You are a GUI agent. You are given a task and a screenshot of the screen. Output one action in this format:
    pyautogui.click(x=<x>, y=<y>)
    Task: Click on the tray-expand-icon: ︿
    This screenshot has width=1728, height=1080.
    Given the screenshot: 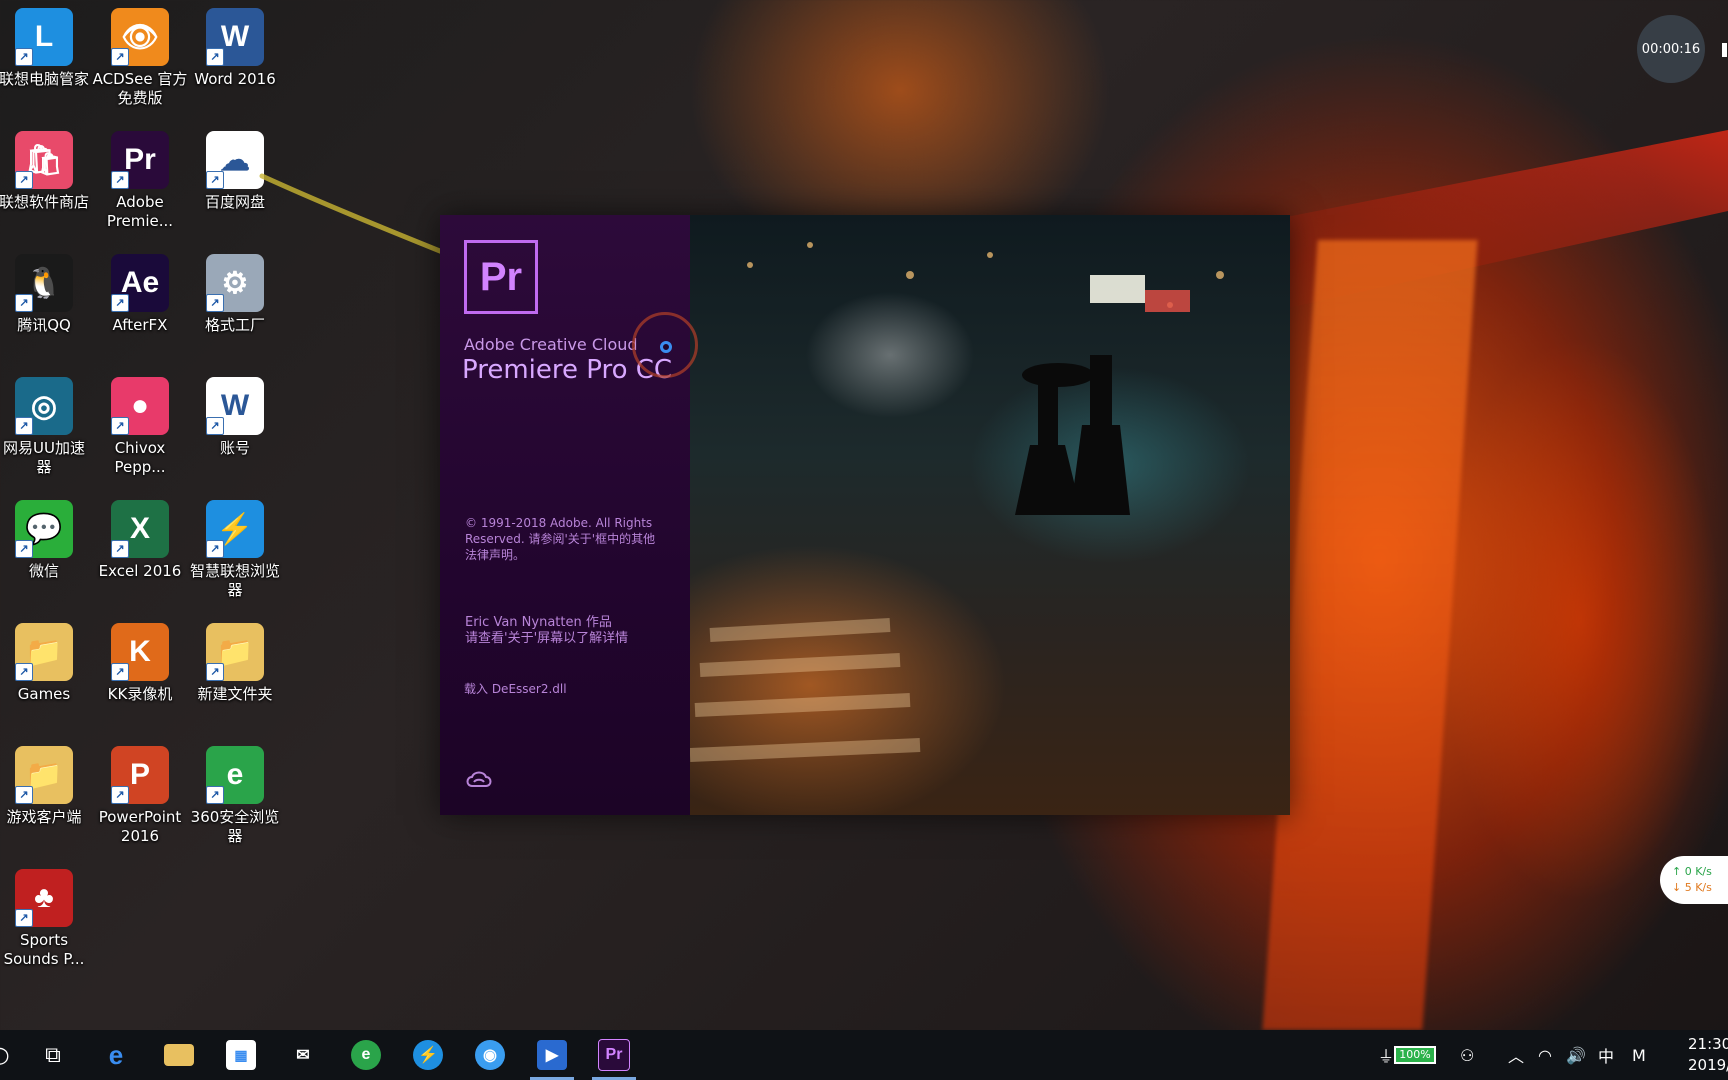 What is the action you would take?
    pyautogui.click(x=1516, y=1055)
    